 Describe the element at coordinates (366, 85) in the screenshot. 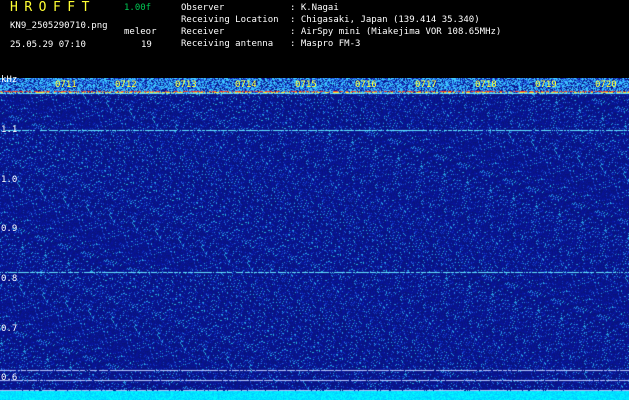

I see `time-label-0716: 0716` at that location.